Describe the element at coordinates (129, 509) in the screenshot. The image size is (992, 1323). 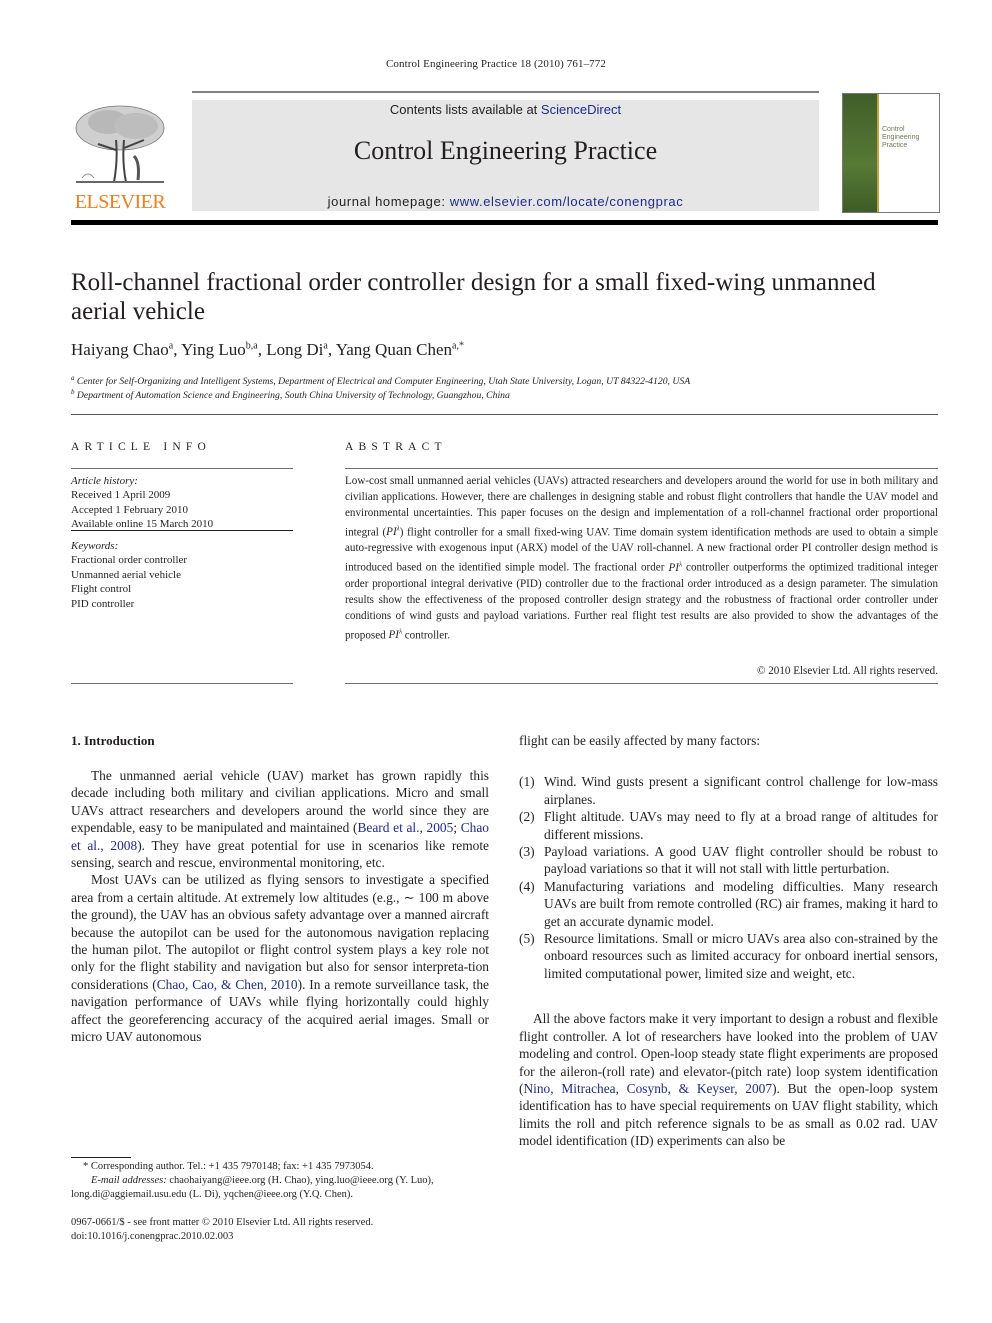
I see `history-accepted: Accepted 1 February 2010` at that location.